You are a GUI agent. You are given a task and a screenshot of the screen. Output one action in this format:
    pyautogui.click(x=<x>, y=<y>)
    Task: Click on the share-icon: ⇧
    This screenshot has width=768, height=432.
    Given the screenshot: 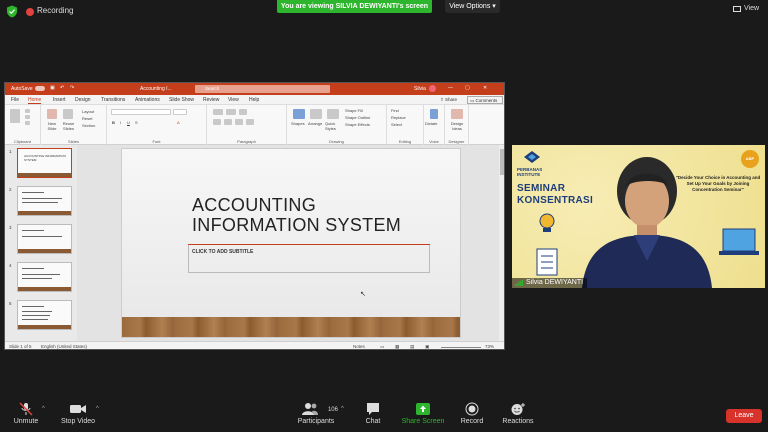 What is the action you would take?
    pyautogui.click(x=442, y=99)
    